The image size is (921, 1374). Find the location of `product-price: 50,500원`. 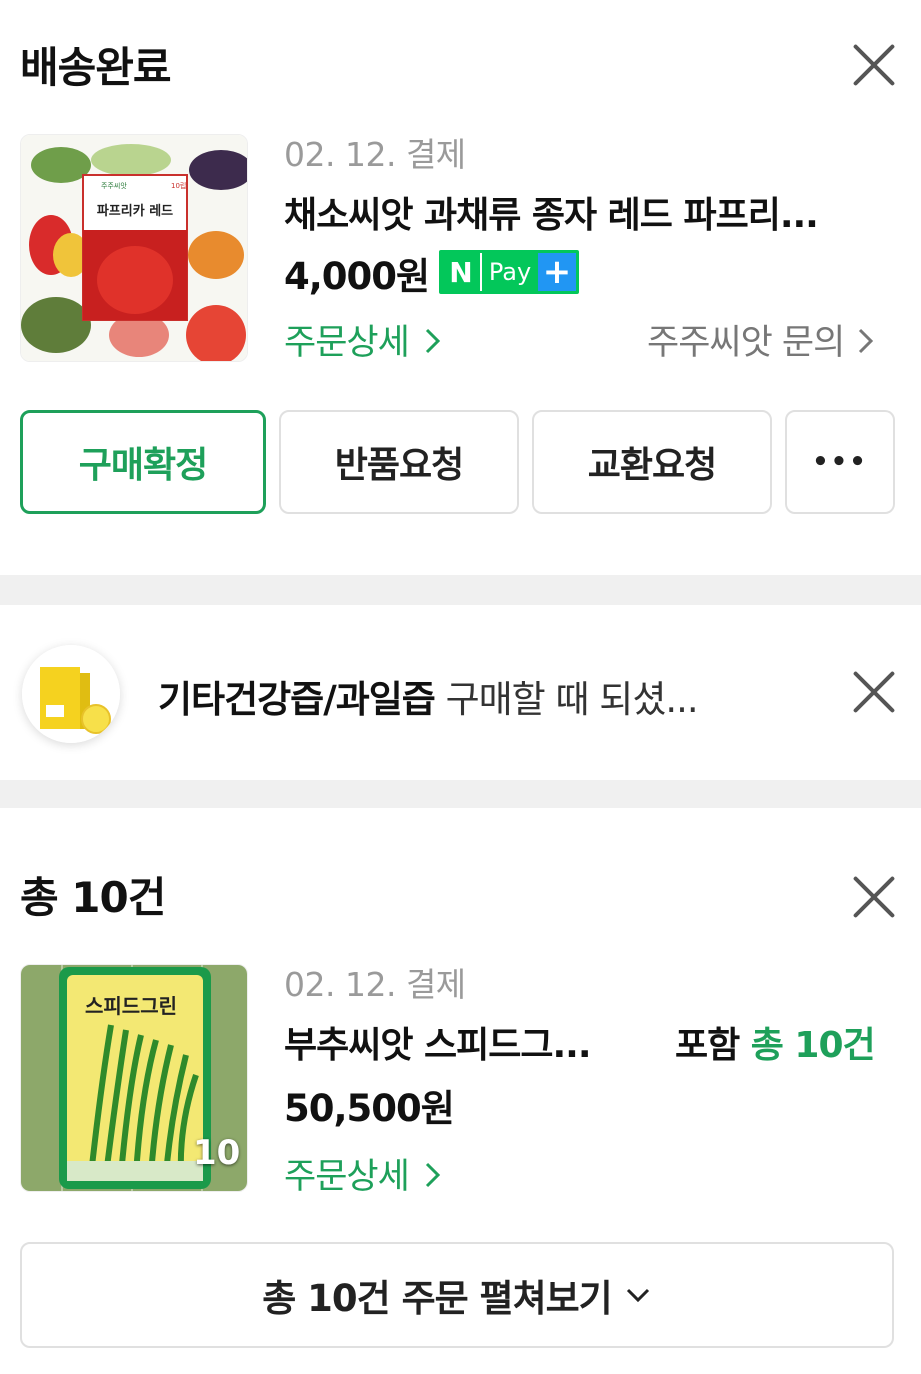

product-price: 50,500원 is located at coordinates (369, 1108).